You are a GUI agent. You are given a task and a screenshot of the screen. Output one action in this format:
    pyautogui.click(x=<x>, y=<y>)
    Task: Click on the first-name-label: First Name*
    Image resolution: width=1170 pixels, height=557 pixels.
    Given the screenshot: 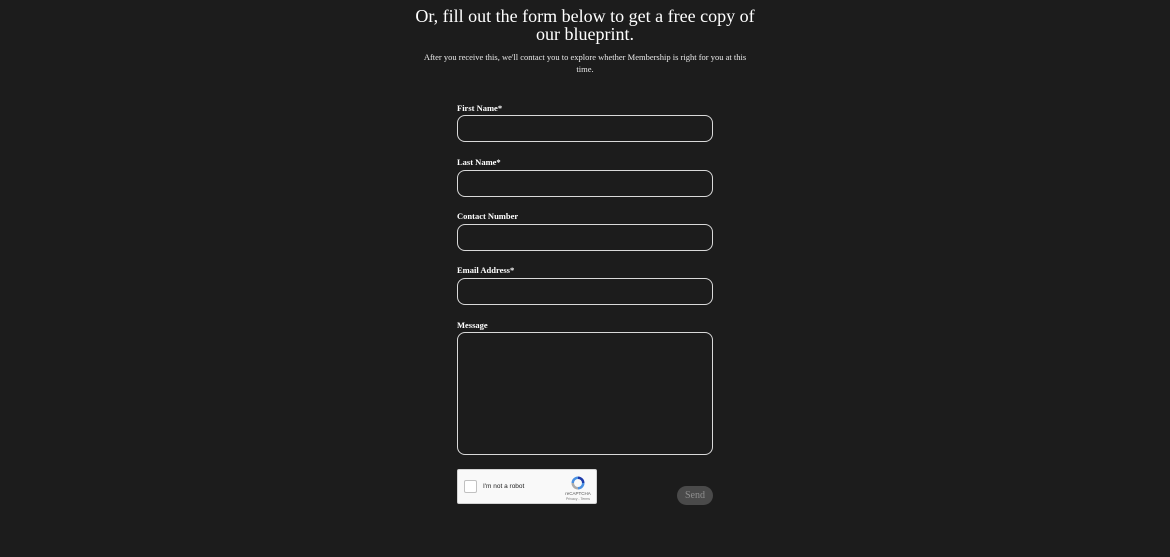 What is the action you would take?
    pyautogui.click(x=480, y=108)
    